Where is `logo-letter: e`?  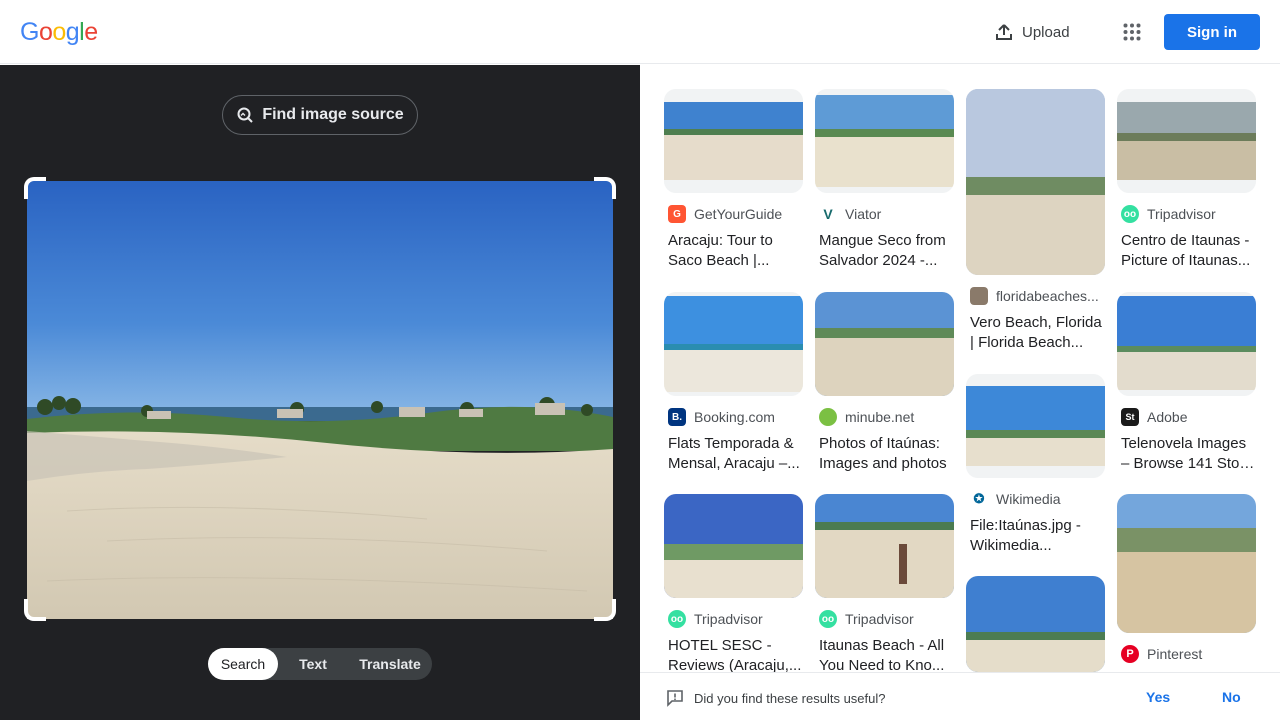 logo-letter: e is located at coordinates (91, 32).